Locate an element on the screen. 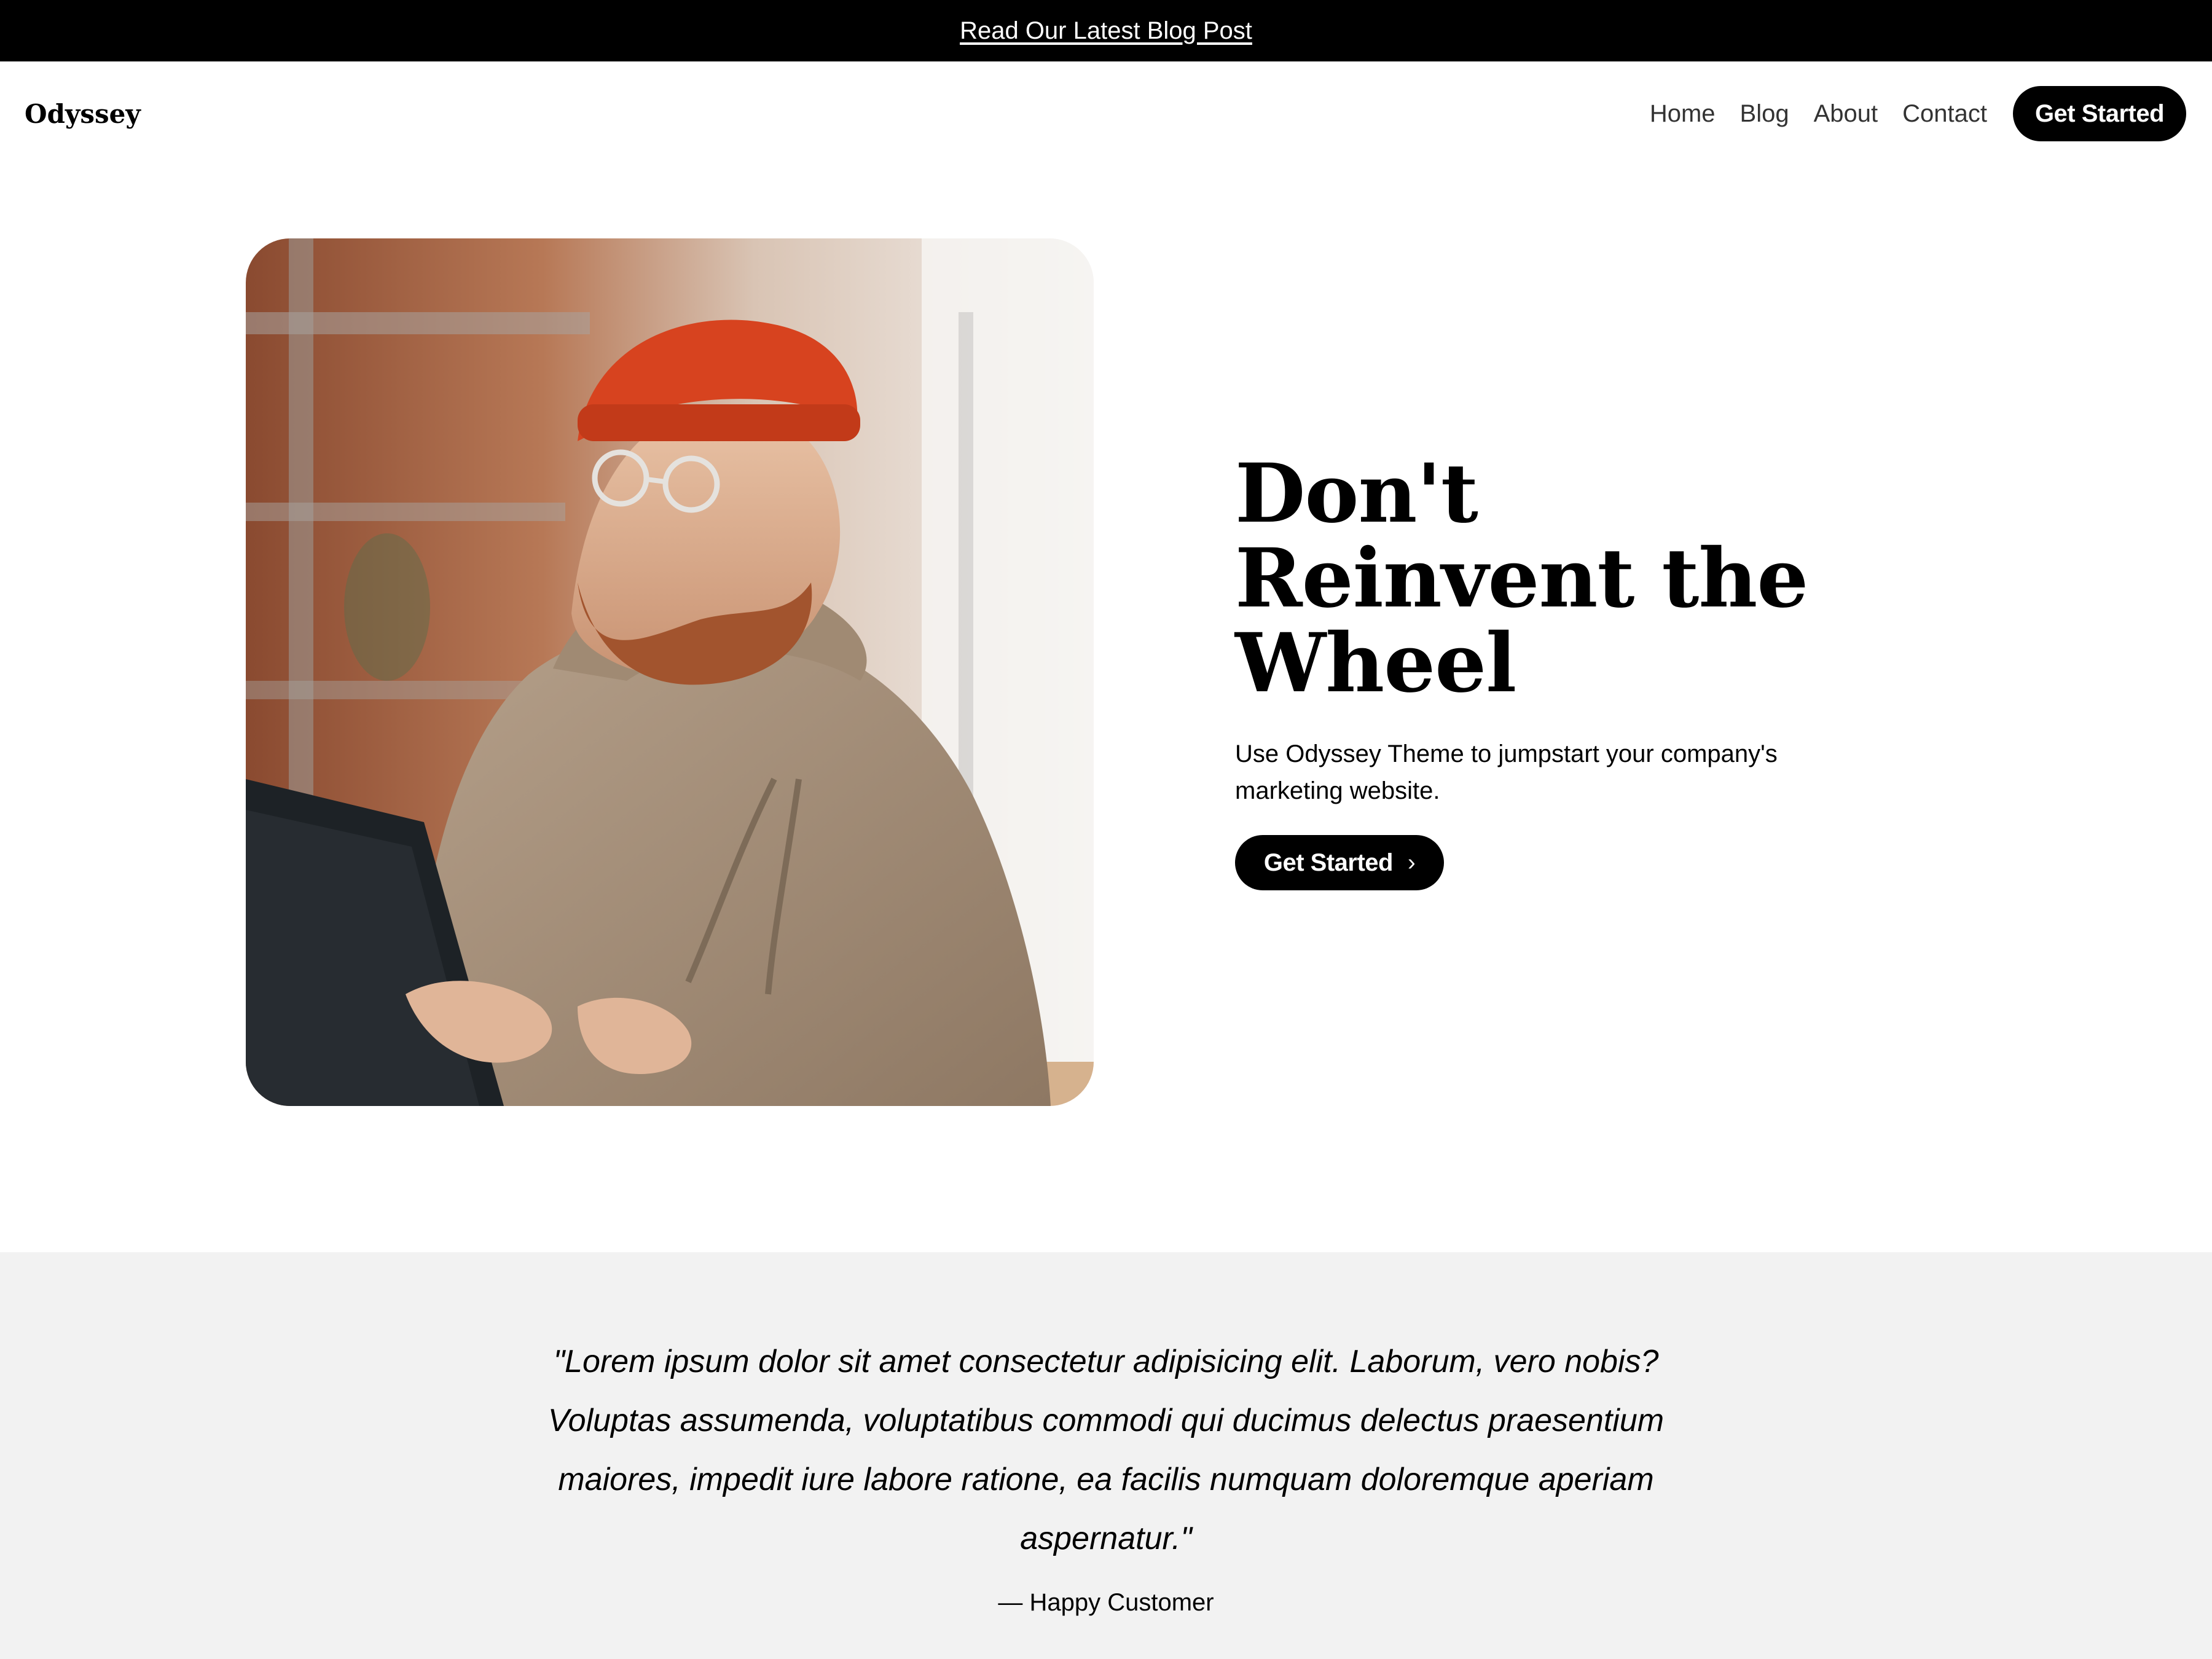  hero-title: Don't Reinvent the Wheel is located at coordinates (1530, 579).